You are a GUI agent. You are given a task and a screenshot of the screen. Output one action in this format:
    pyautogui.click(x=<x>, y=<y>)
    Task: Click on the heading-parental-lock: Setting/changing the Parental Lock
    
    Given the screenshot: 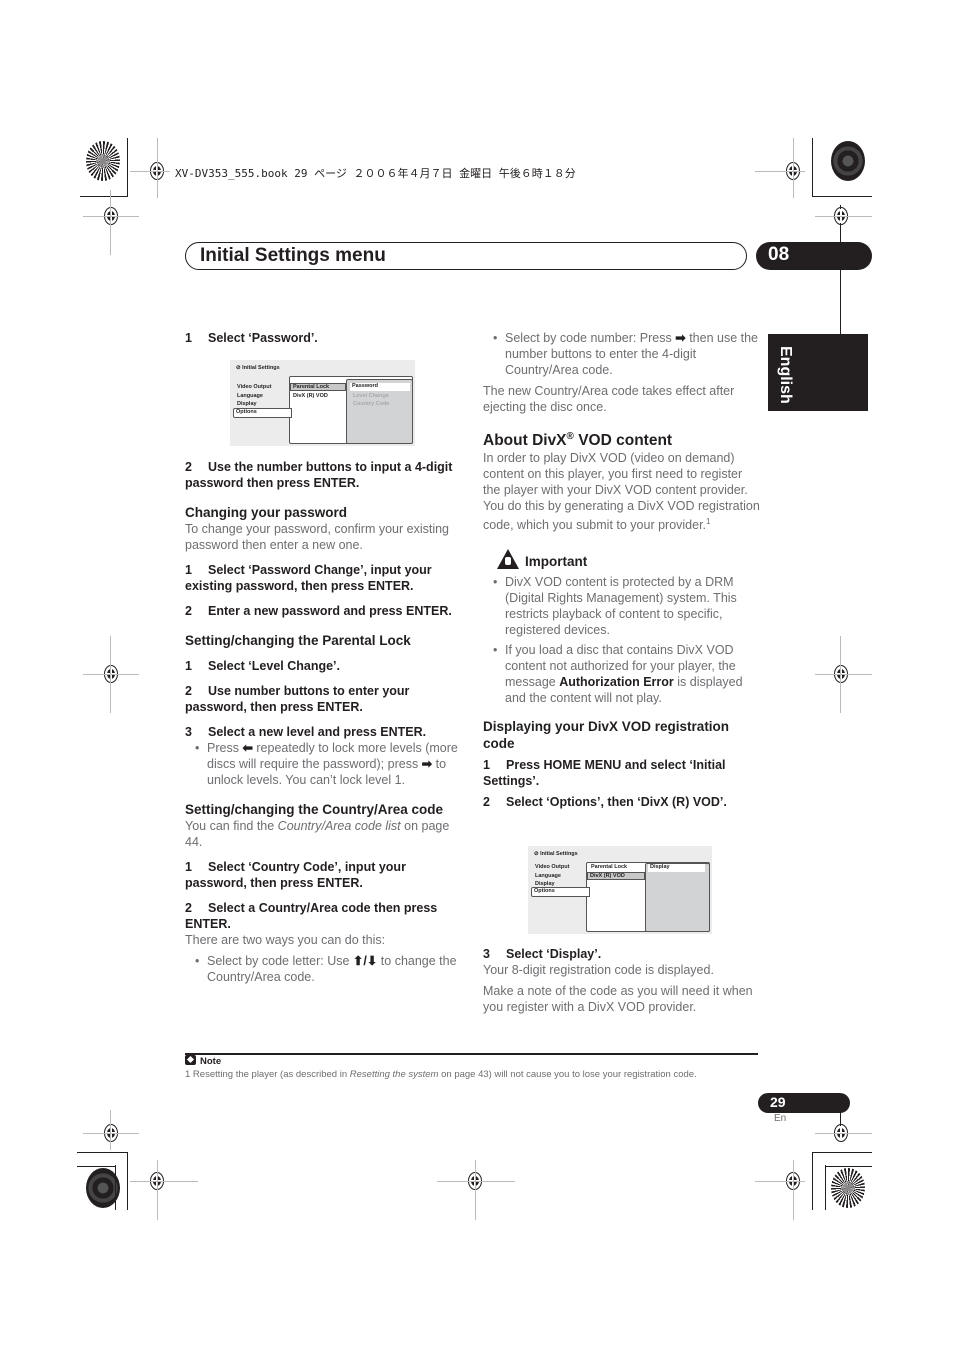 What is the action you would take?
    pyautogui.click(x=298, y=640)
    